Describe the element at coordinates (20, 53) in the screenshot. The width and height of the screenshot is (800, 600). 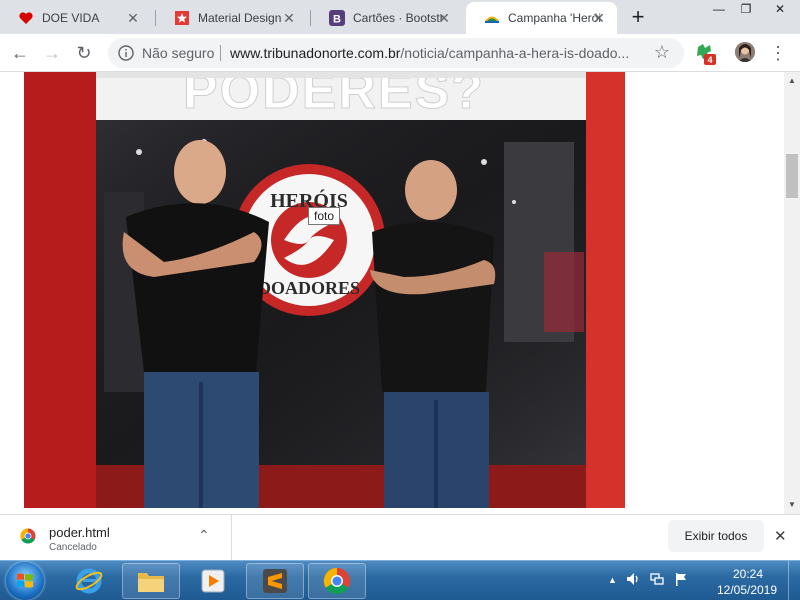
I see `back-button: ←` at that location.